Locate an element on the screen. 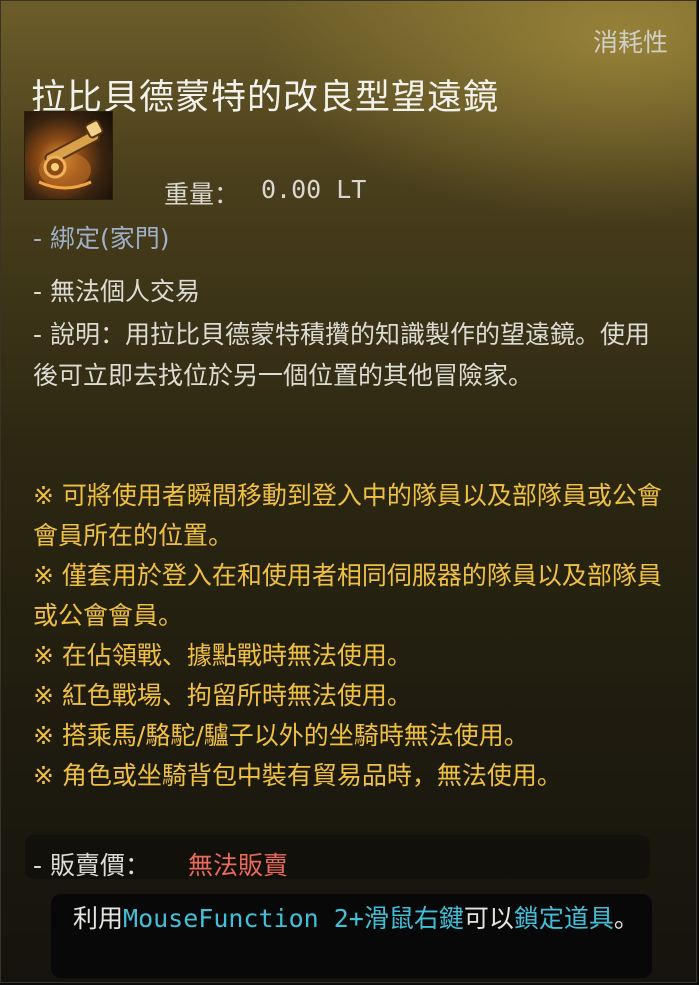 Image resolution: width=699 pixels, height=985 pixels. telescope-icon-graphic is located at coordinates (71, 154).